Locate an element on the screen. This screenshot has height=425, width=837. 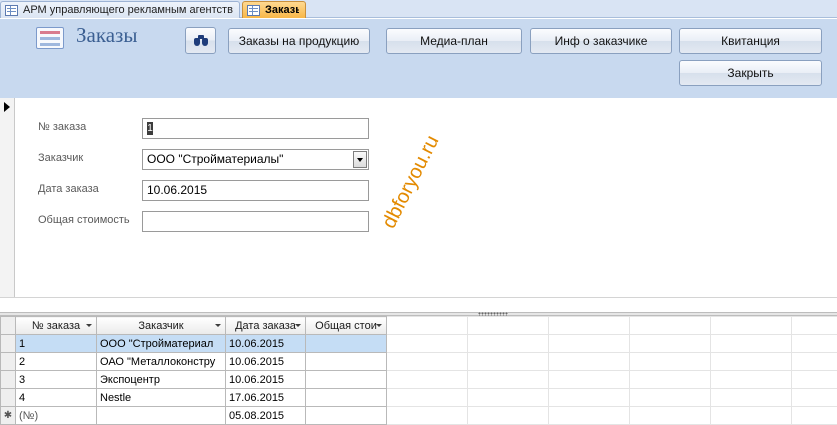
binoculars-icon is located at coordinates (200, 40).